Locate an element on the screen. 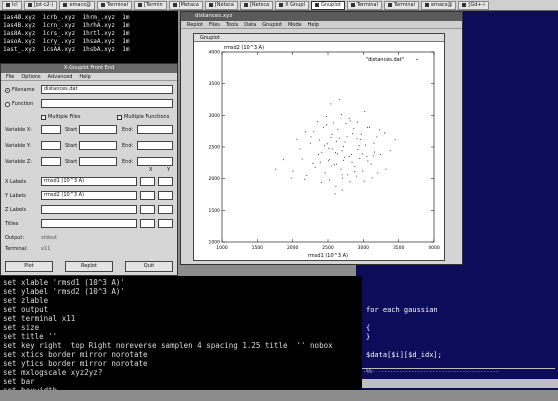  y-tick-label: 3000 is located at coordinates (215, 116).